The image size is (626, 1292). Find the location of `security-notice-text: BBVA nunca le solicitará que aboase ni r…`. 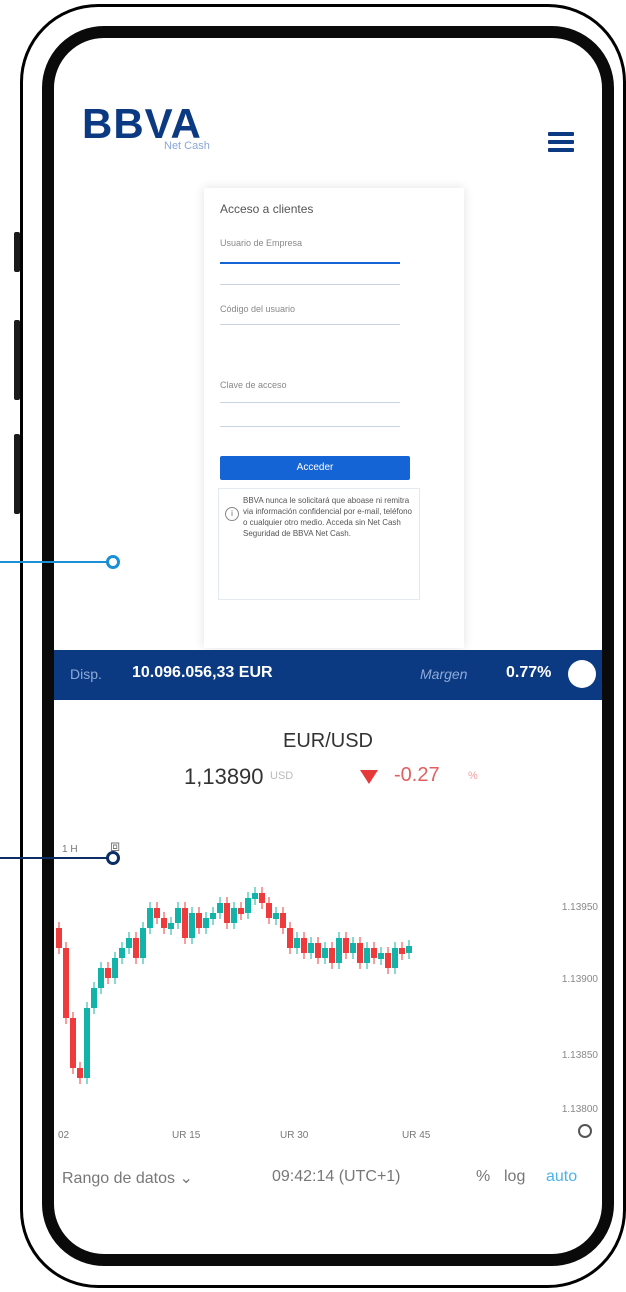

security-notice-text: BBVA nunca le solicitará que aboase ni r… is located at coordinates (327, 517).